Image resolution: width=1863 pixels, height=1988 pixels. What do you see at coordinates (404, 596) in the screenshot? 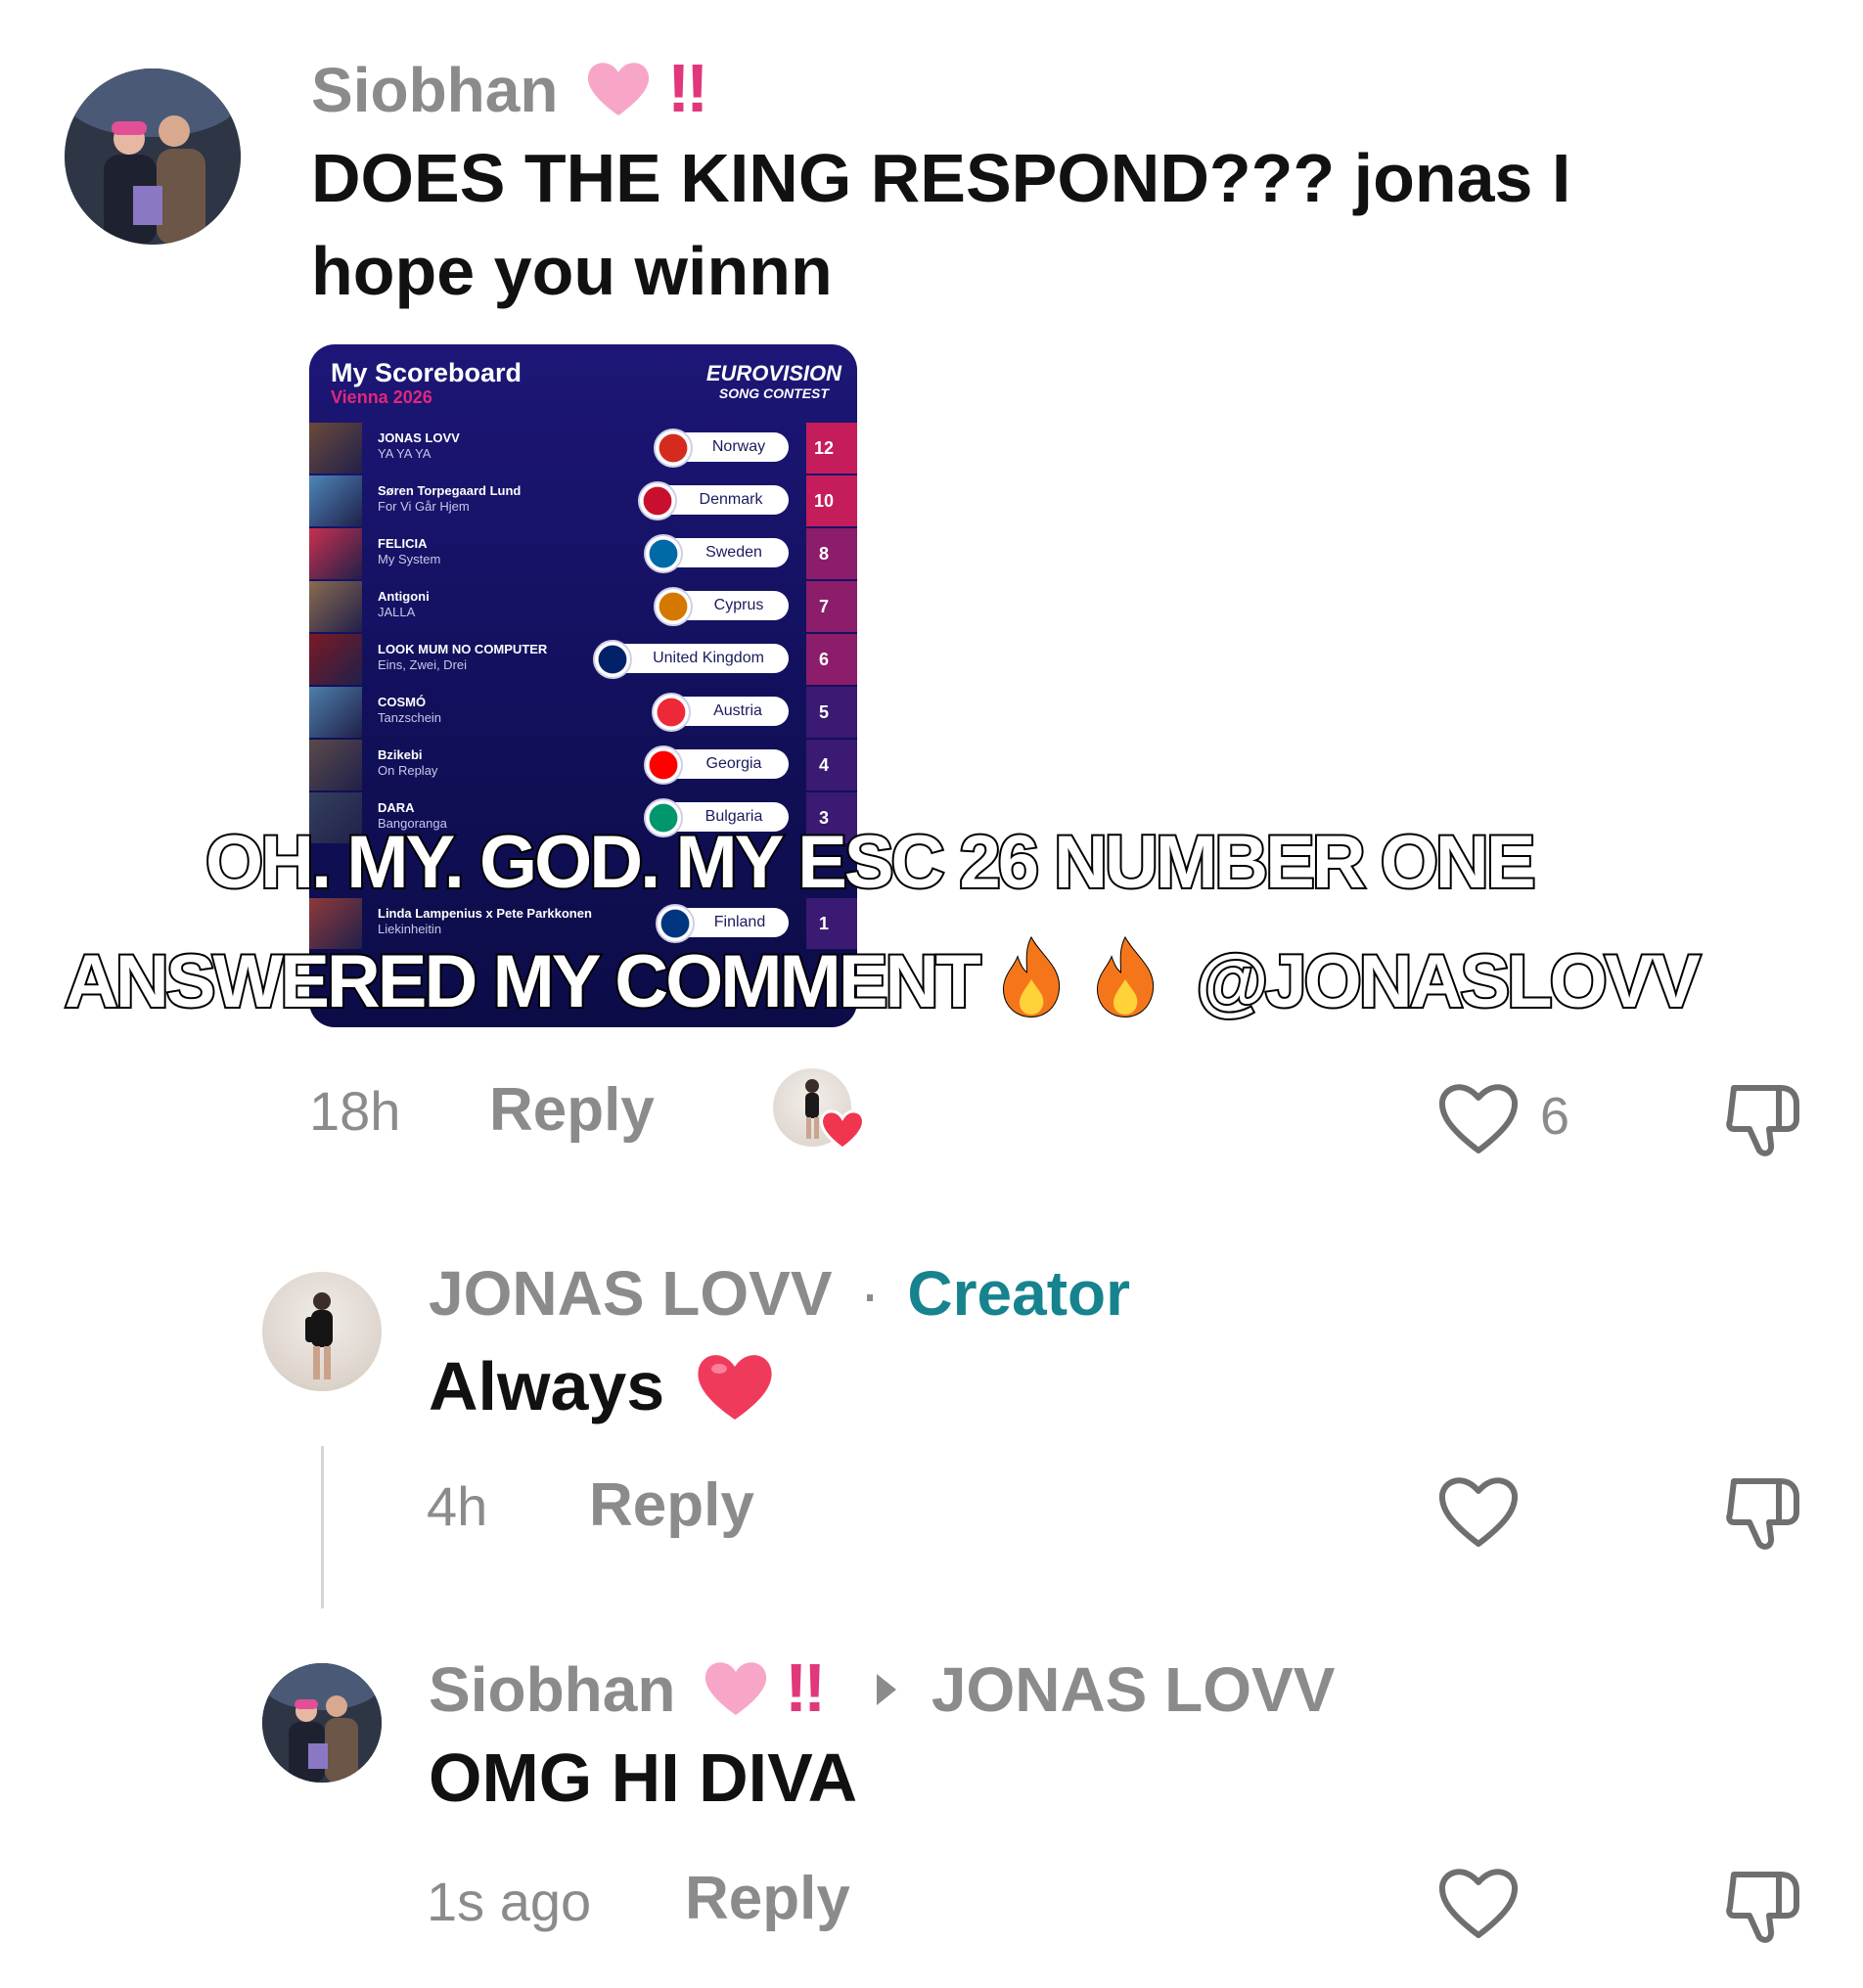
I see `artist-name: Antigoni` at bounding box center [404, 596].